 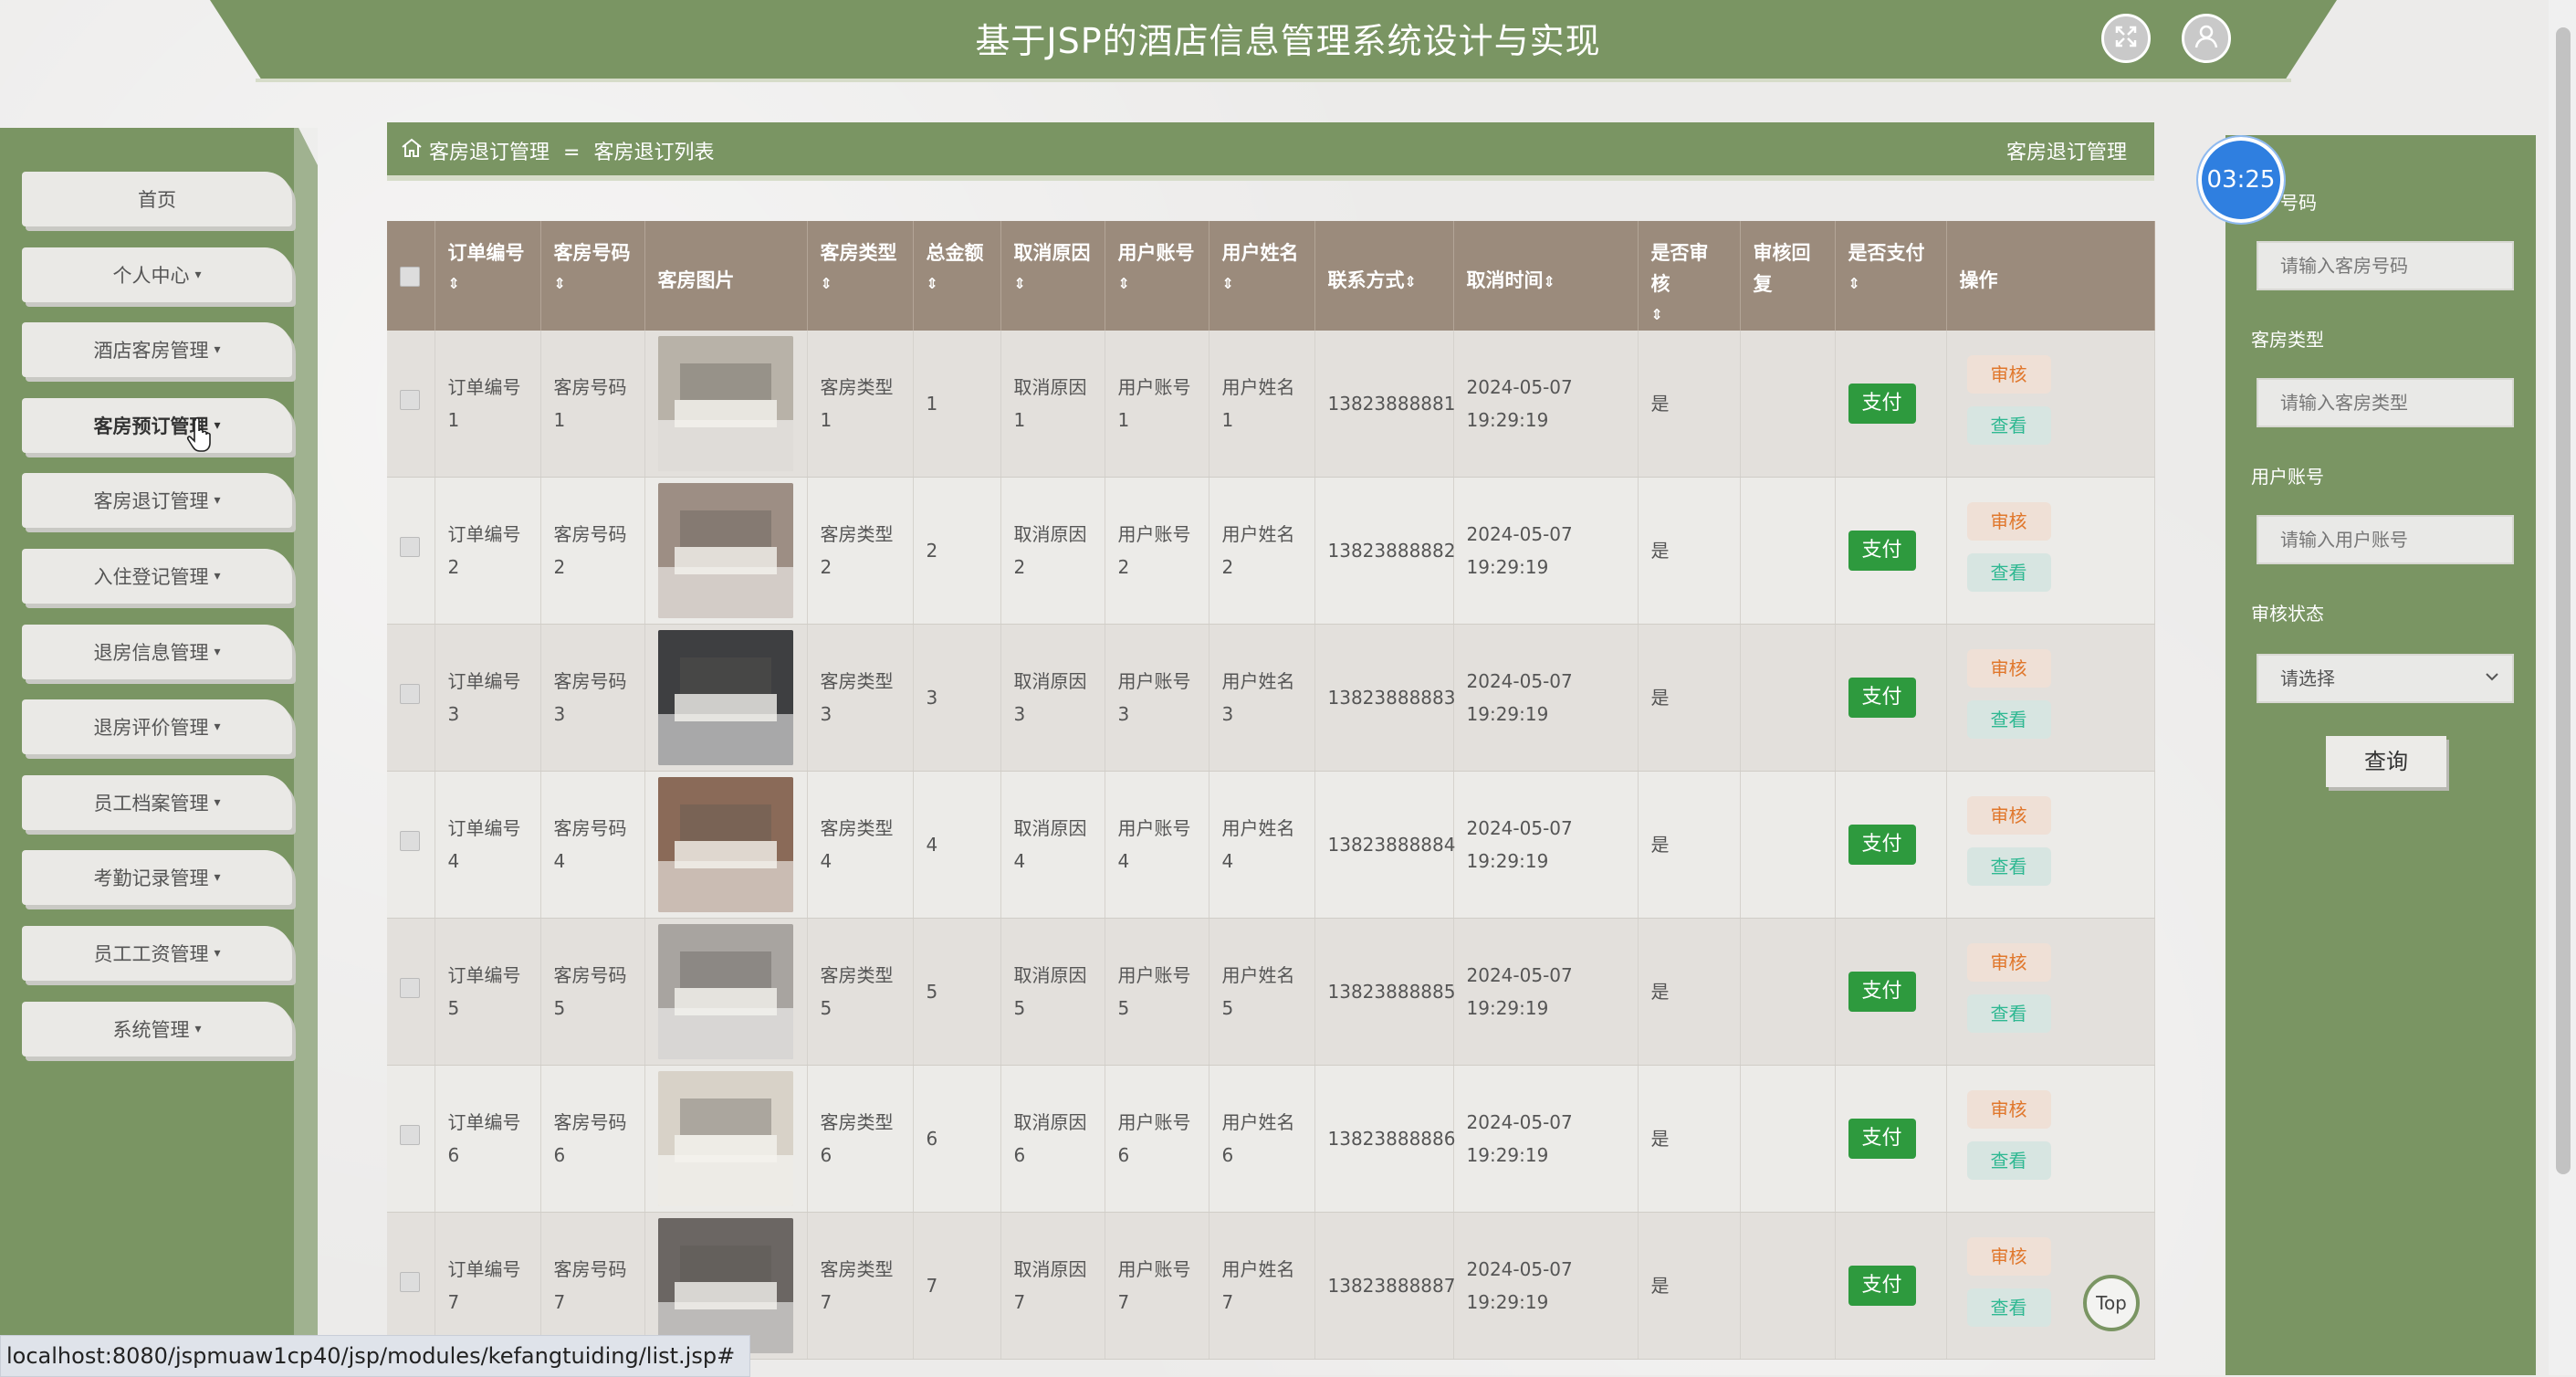 What do you see at coordinates (2126, 39) in the screenshot?
I see `fullscreen-button` at bounding box center [2126, 39].